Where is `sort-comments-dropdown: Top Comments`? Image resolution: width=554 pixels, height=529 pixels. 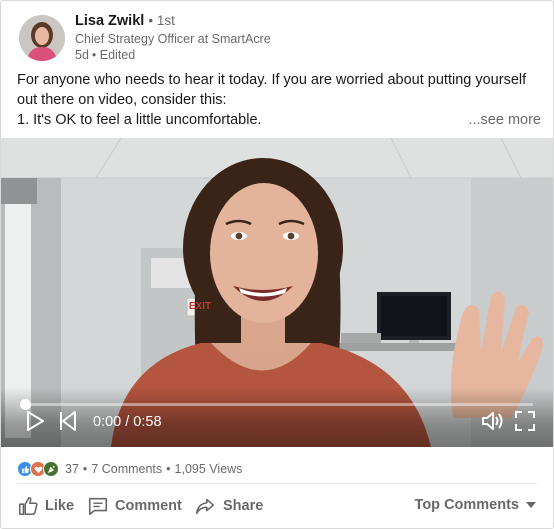
sort-comments-dropdown: Top Comments is located at coordinates (476, 505).